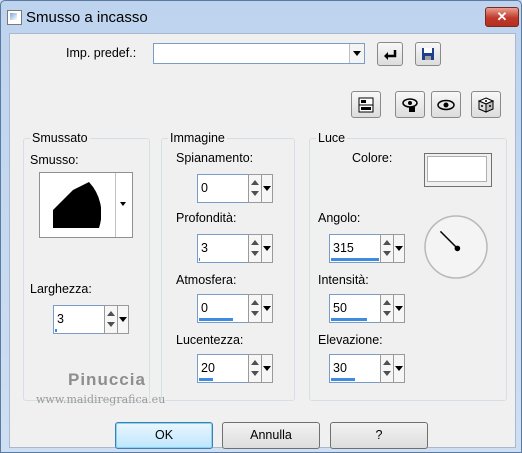 The width and height of the screenshot is (522, 453). I want to click on title-bar: Smusso a incasso ✕, so click(261, 18).